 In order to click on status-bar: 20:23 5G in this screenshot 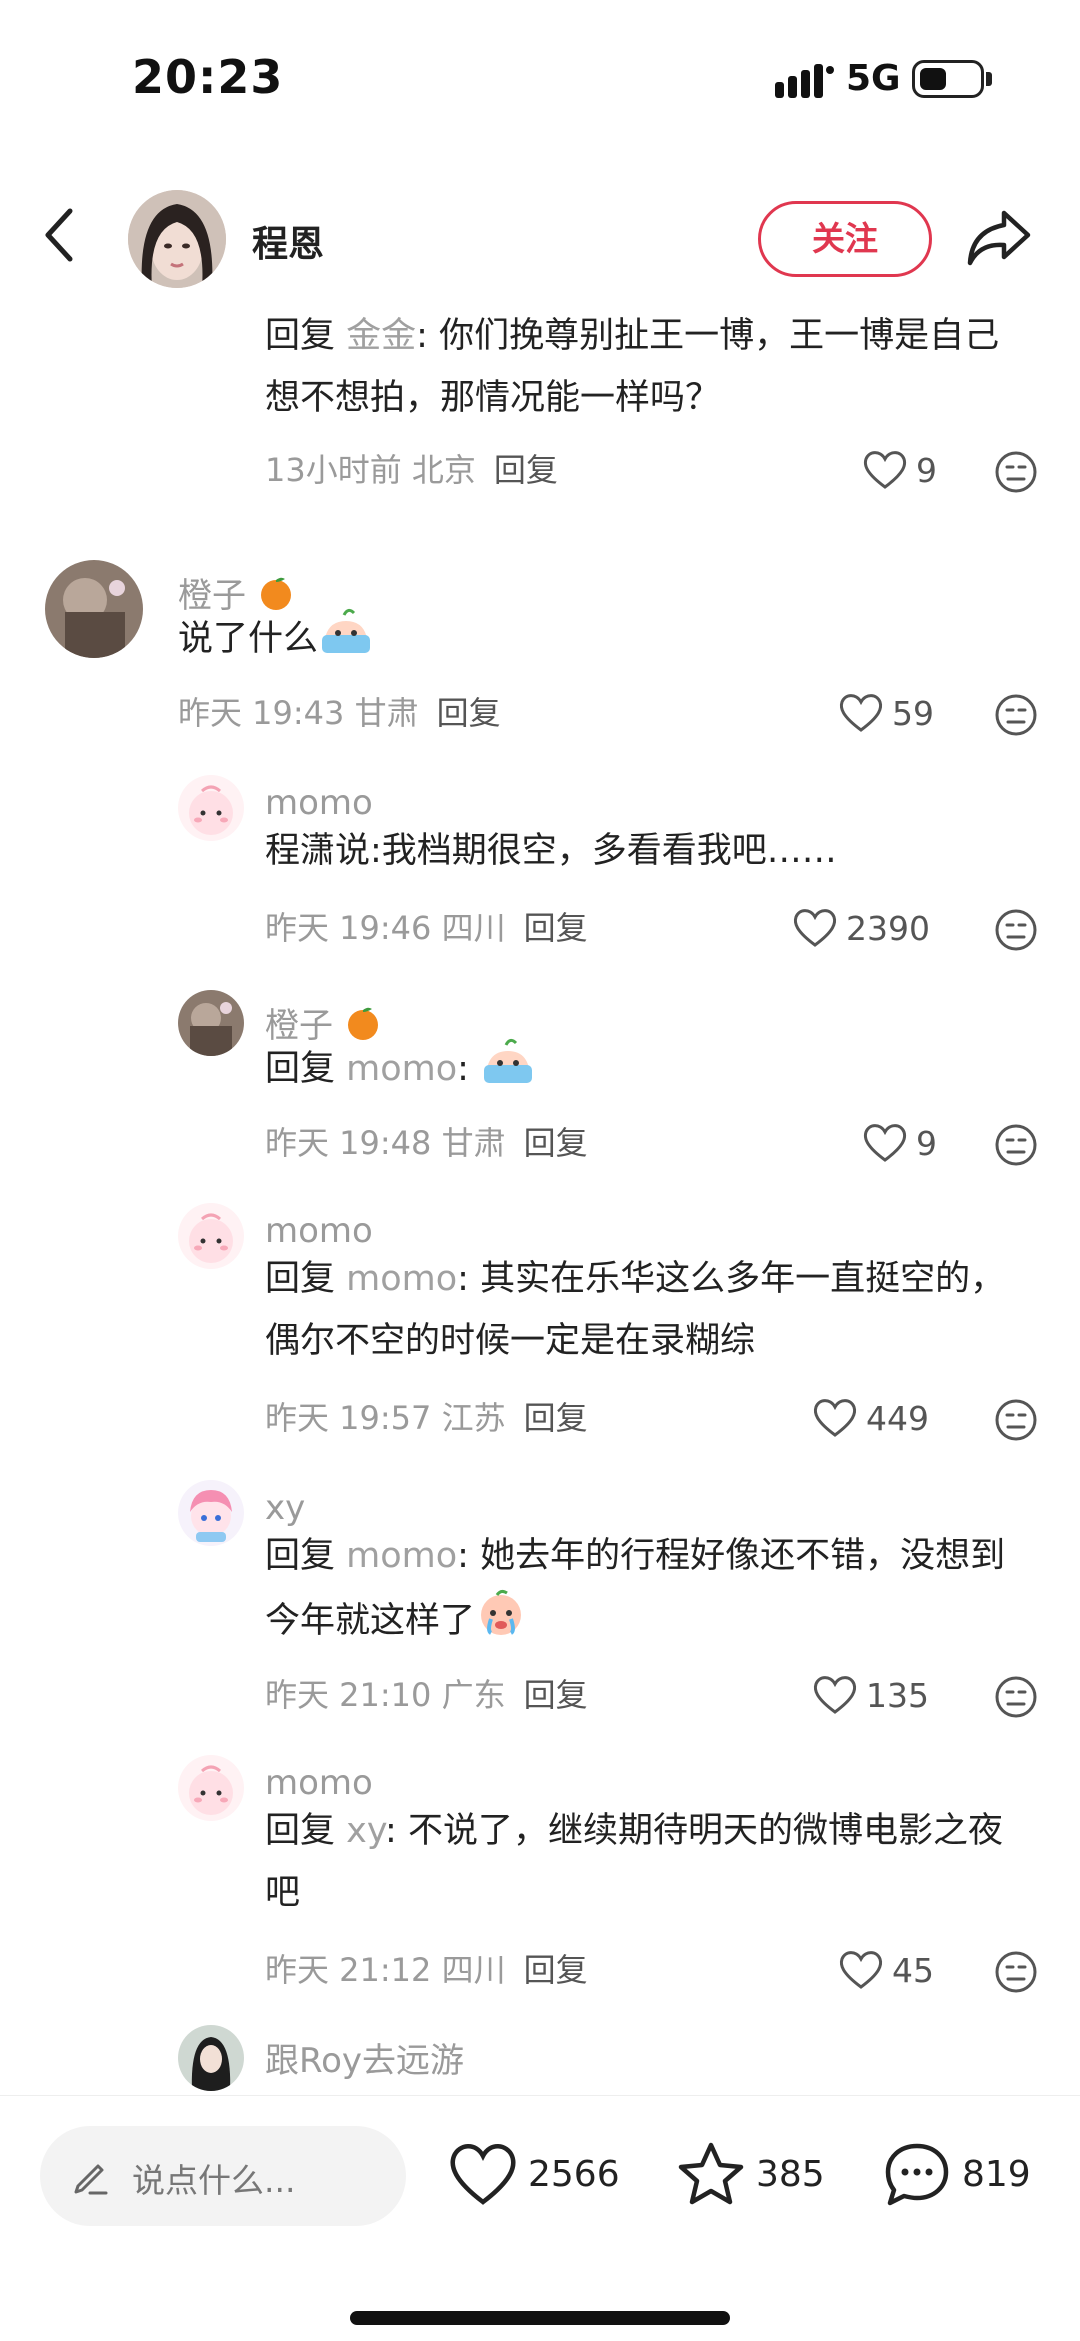, I will do `click(540, 80)`.